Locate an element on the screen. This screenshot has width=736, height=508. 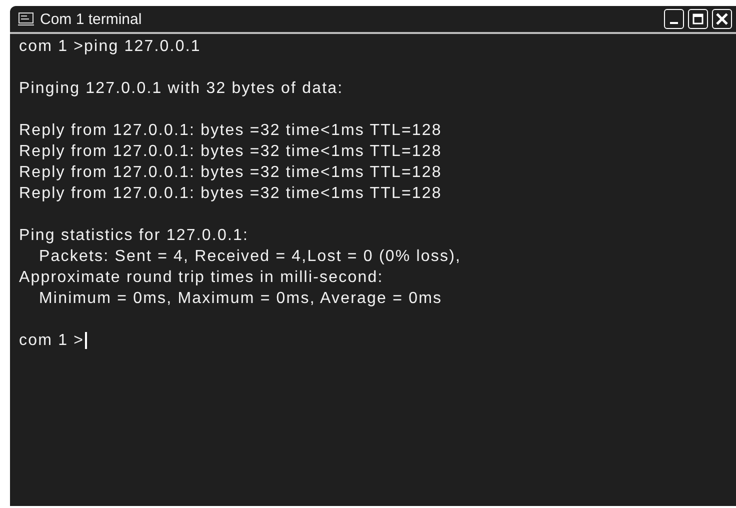
close-button is located at coordinates (722, 19).